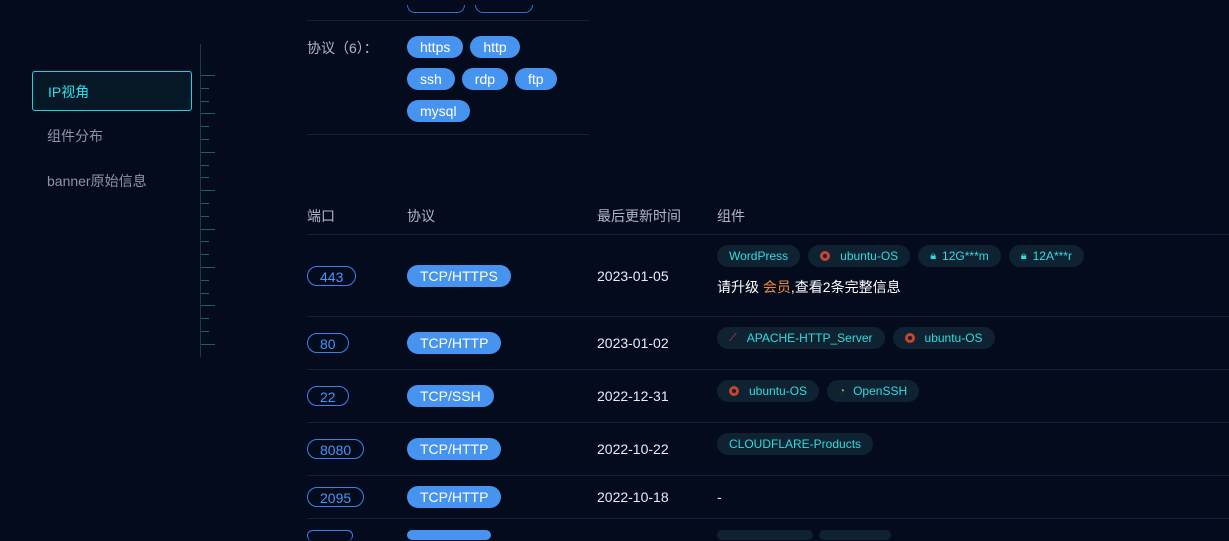 The image size is (1229, 541). Describe the element at coordinates (112, 181) in the screenshot. I see `nav-item-banner-raw: banner原始信息` at that location.